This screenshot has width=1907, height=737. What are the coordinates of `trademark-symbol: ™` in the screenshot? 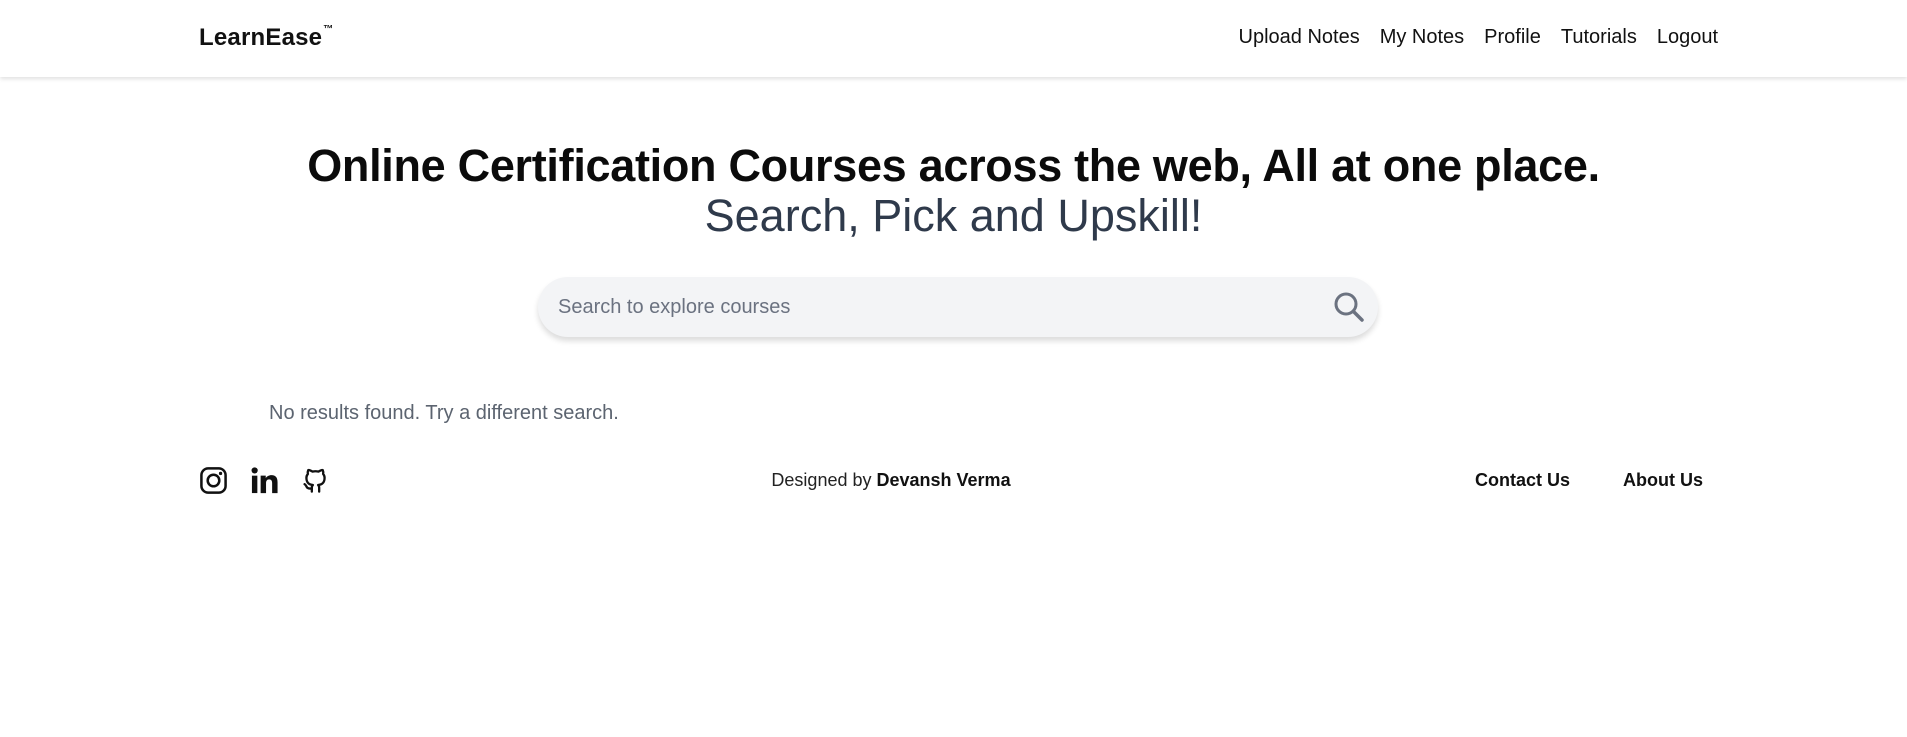 It's located at (328, 29).